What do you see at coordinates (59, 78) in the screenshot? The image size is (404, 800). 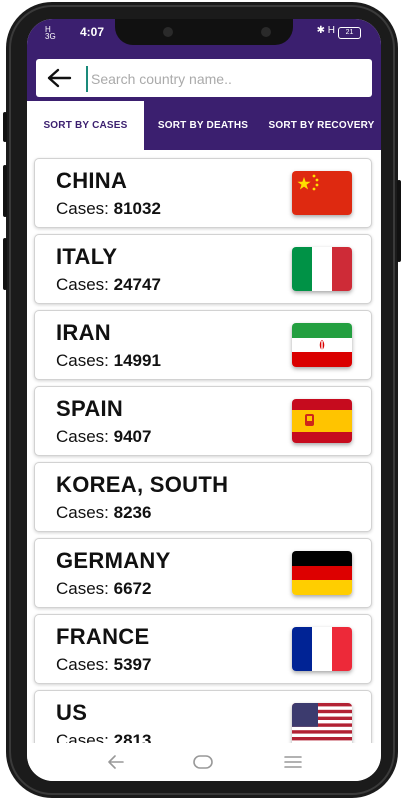 I see `back-arrow-icon` at bounding box center [59, 78].